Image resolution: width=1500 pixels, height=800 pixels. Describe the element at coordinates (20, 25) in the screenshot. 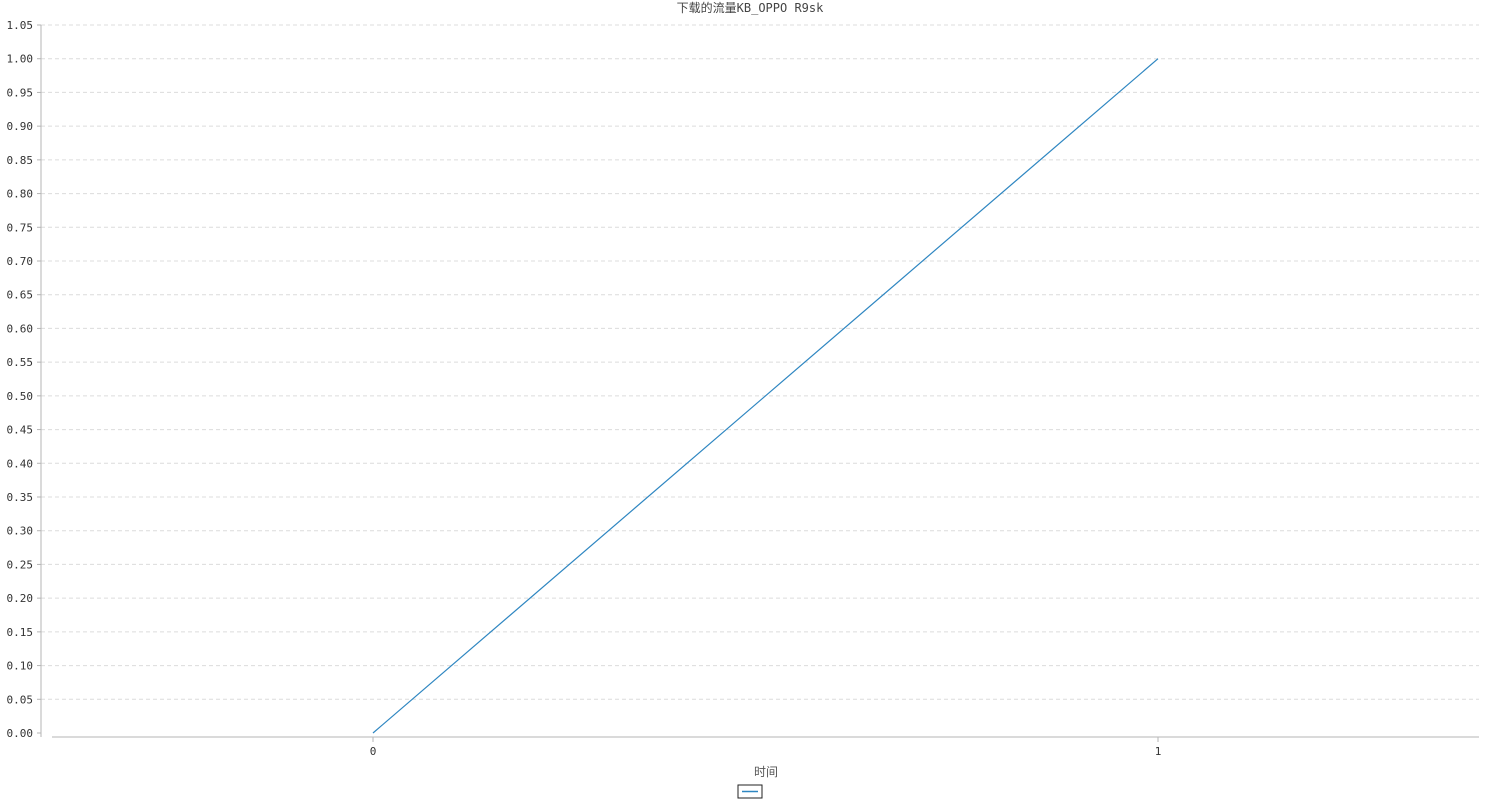

I see `y-tick-label: 1.05` at that location.